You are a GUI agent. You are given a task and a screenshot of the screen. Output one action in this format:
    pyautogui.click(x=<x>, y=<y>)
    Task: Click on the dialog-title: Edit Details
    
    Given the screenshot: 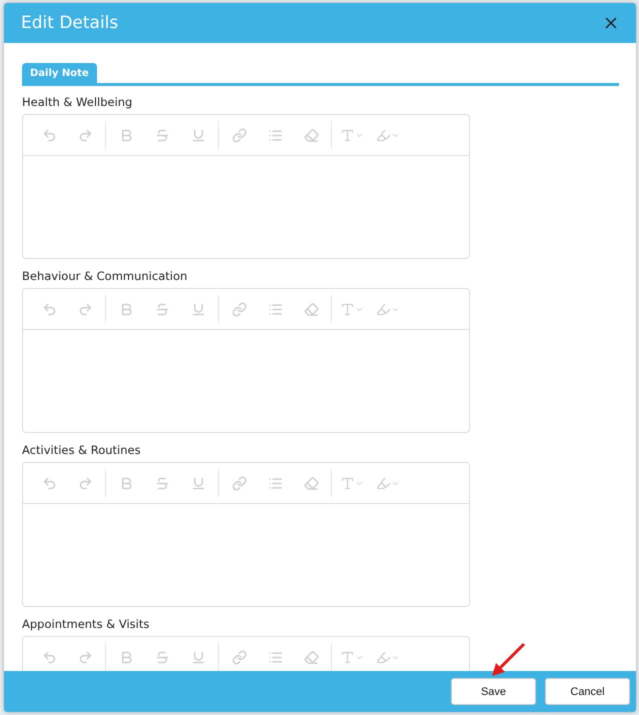 What is the action you would take?
    pyautogui.click(x=69, y=23)
    